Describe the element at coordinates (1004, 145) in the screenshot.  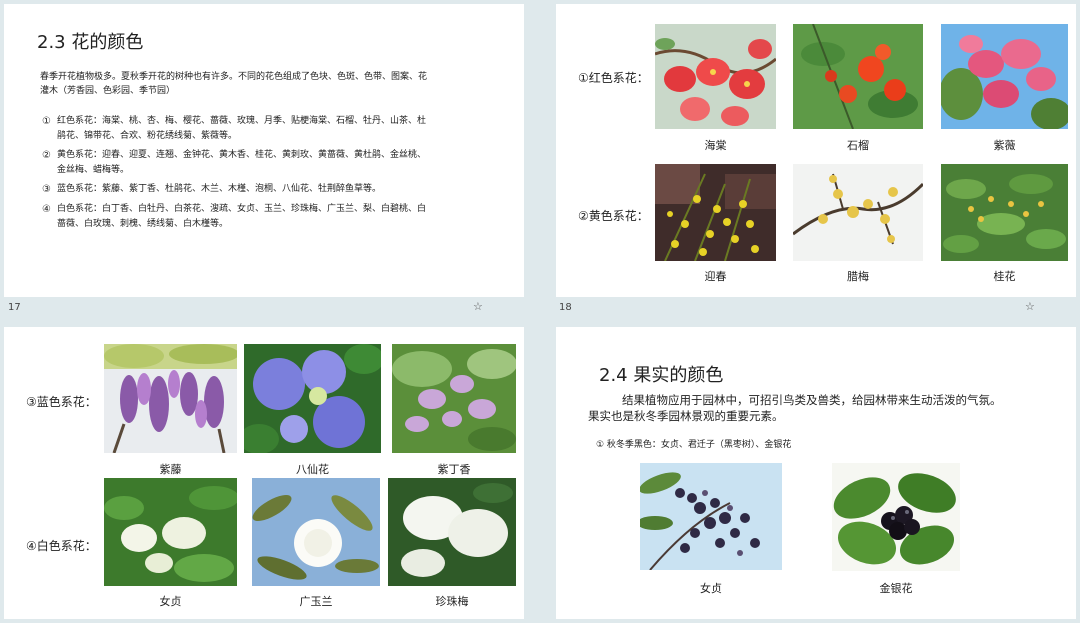
I see `caption: 紫薇` at that location.